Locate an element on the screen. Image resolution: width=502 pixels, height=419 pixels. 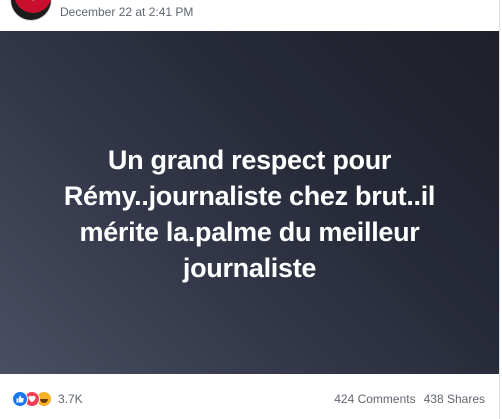
author-avatar is located at coordinates (31, 10).